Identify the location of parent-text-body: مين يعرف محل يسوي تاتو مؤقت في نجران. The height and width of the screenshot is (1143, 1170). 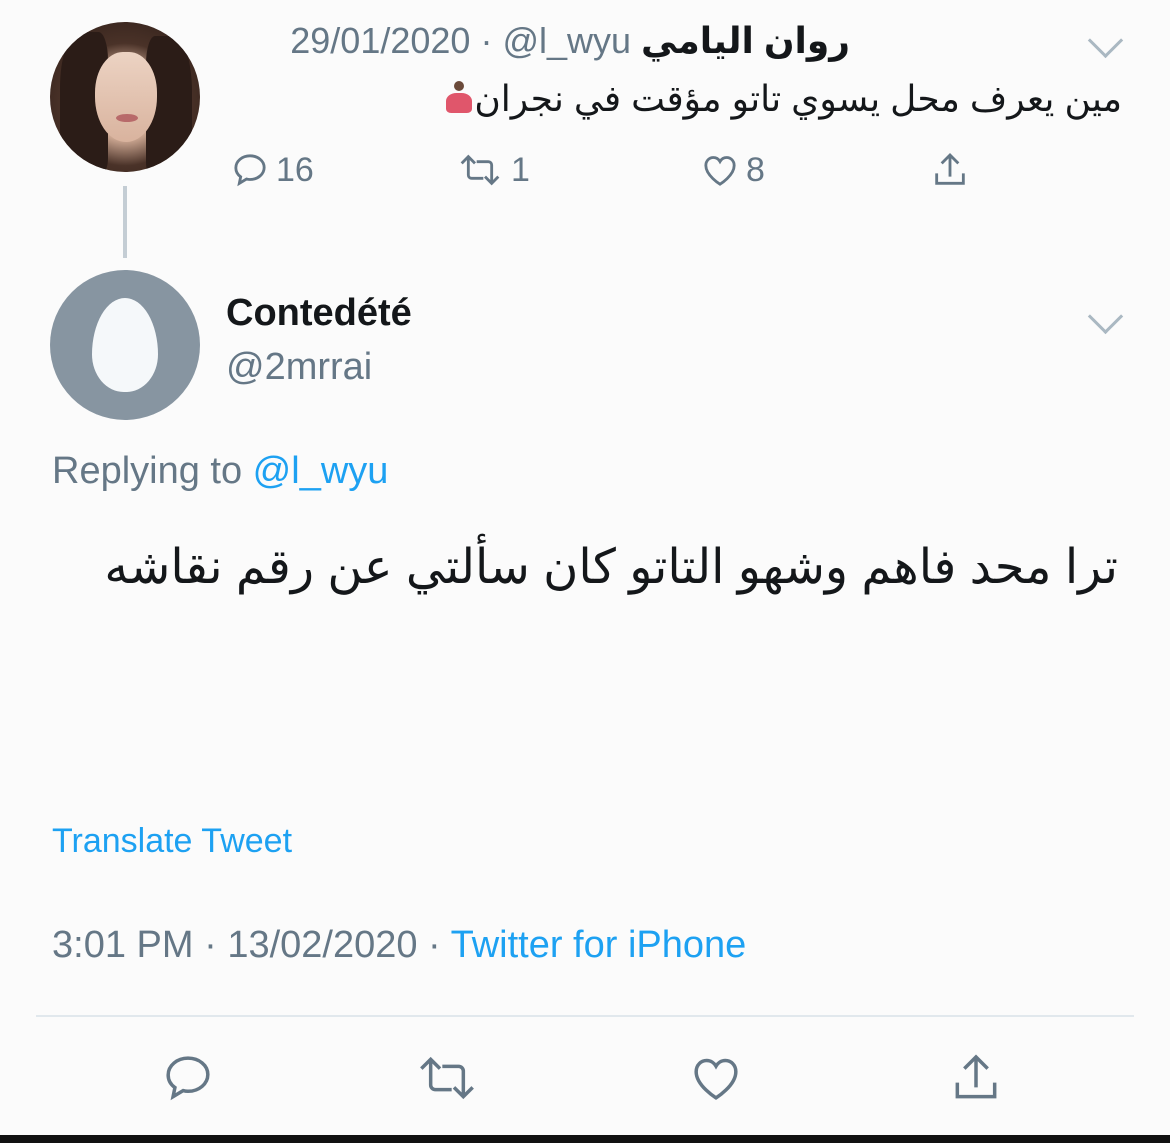
(798, 98).